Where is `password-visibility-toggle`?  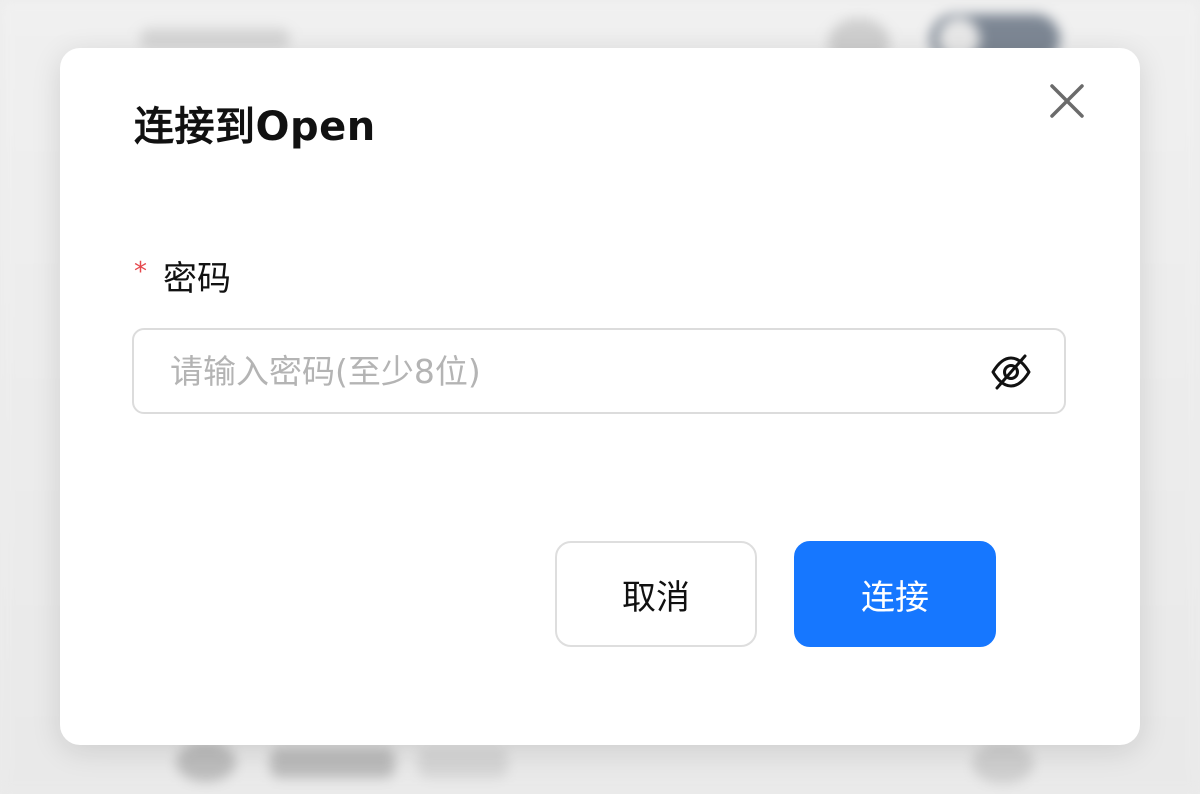
password-visibility-toggle is located at coordinates (1011, 372).